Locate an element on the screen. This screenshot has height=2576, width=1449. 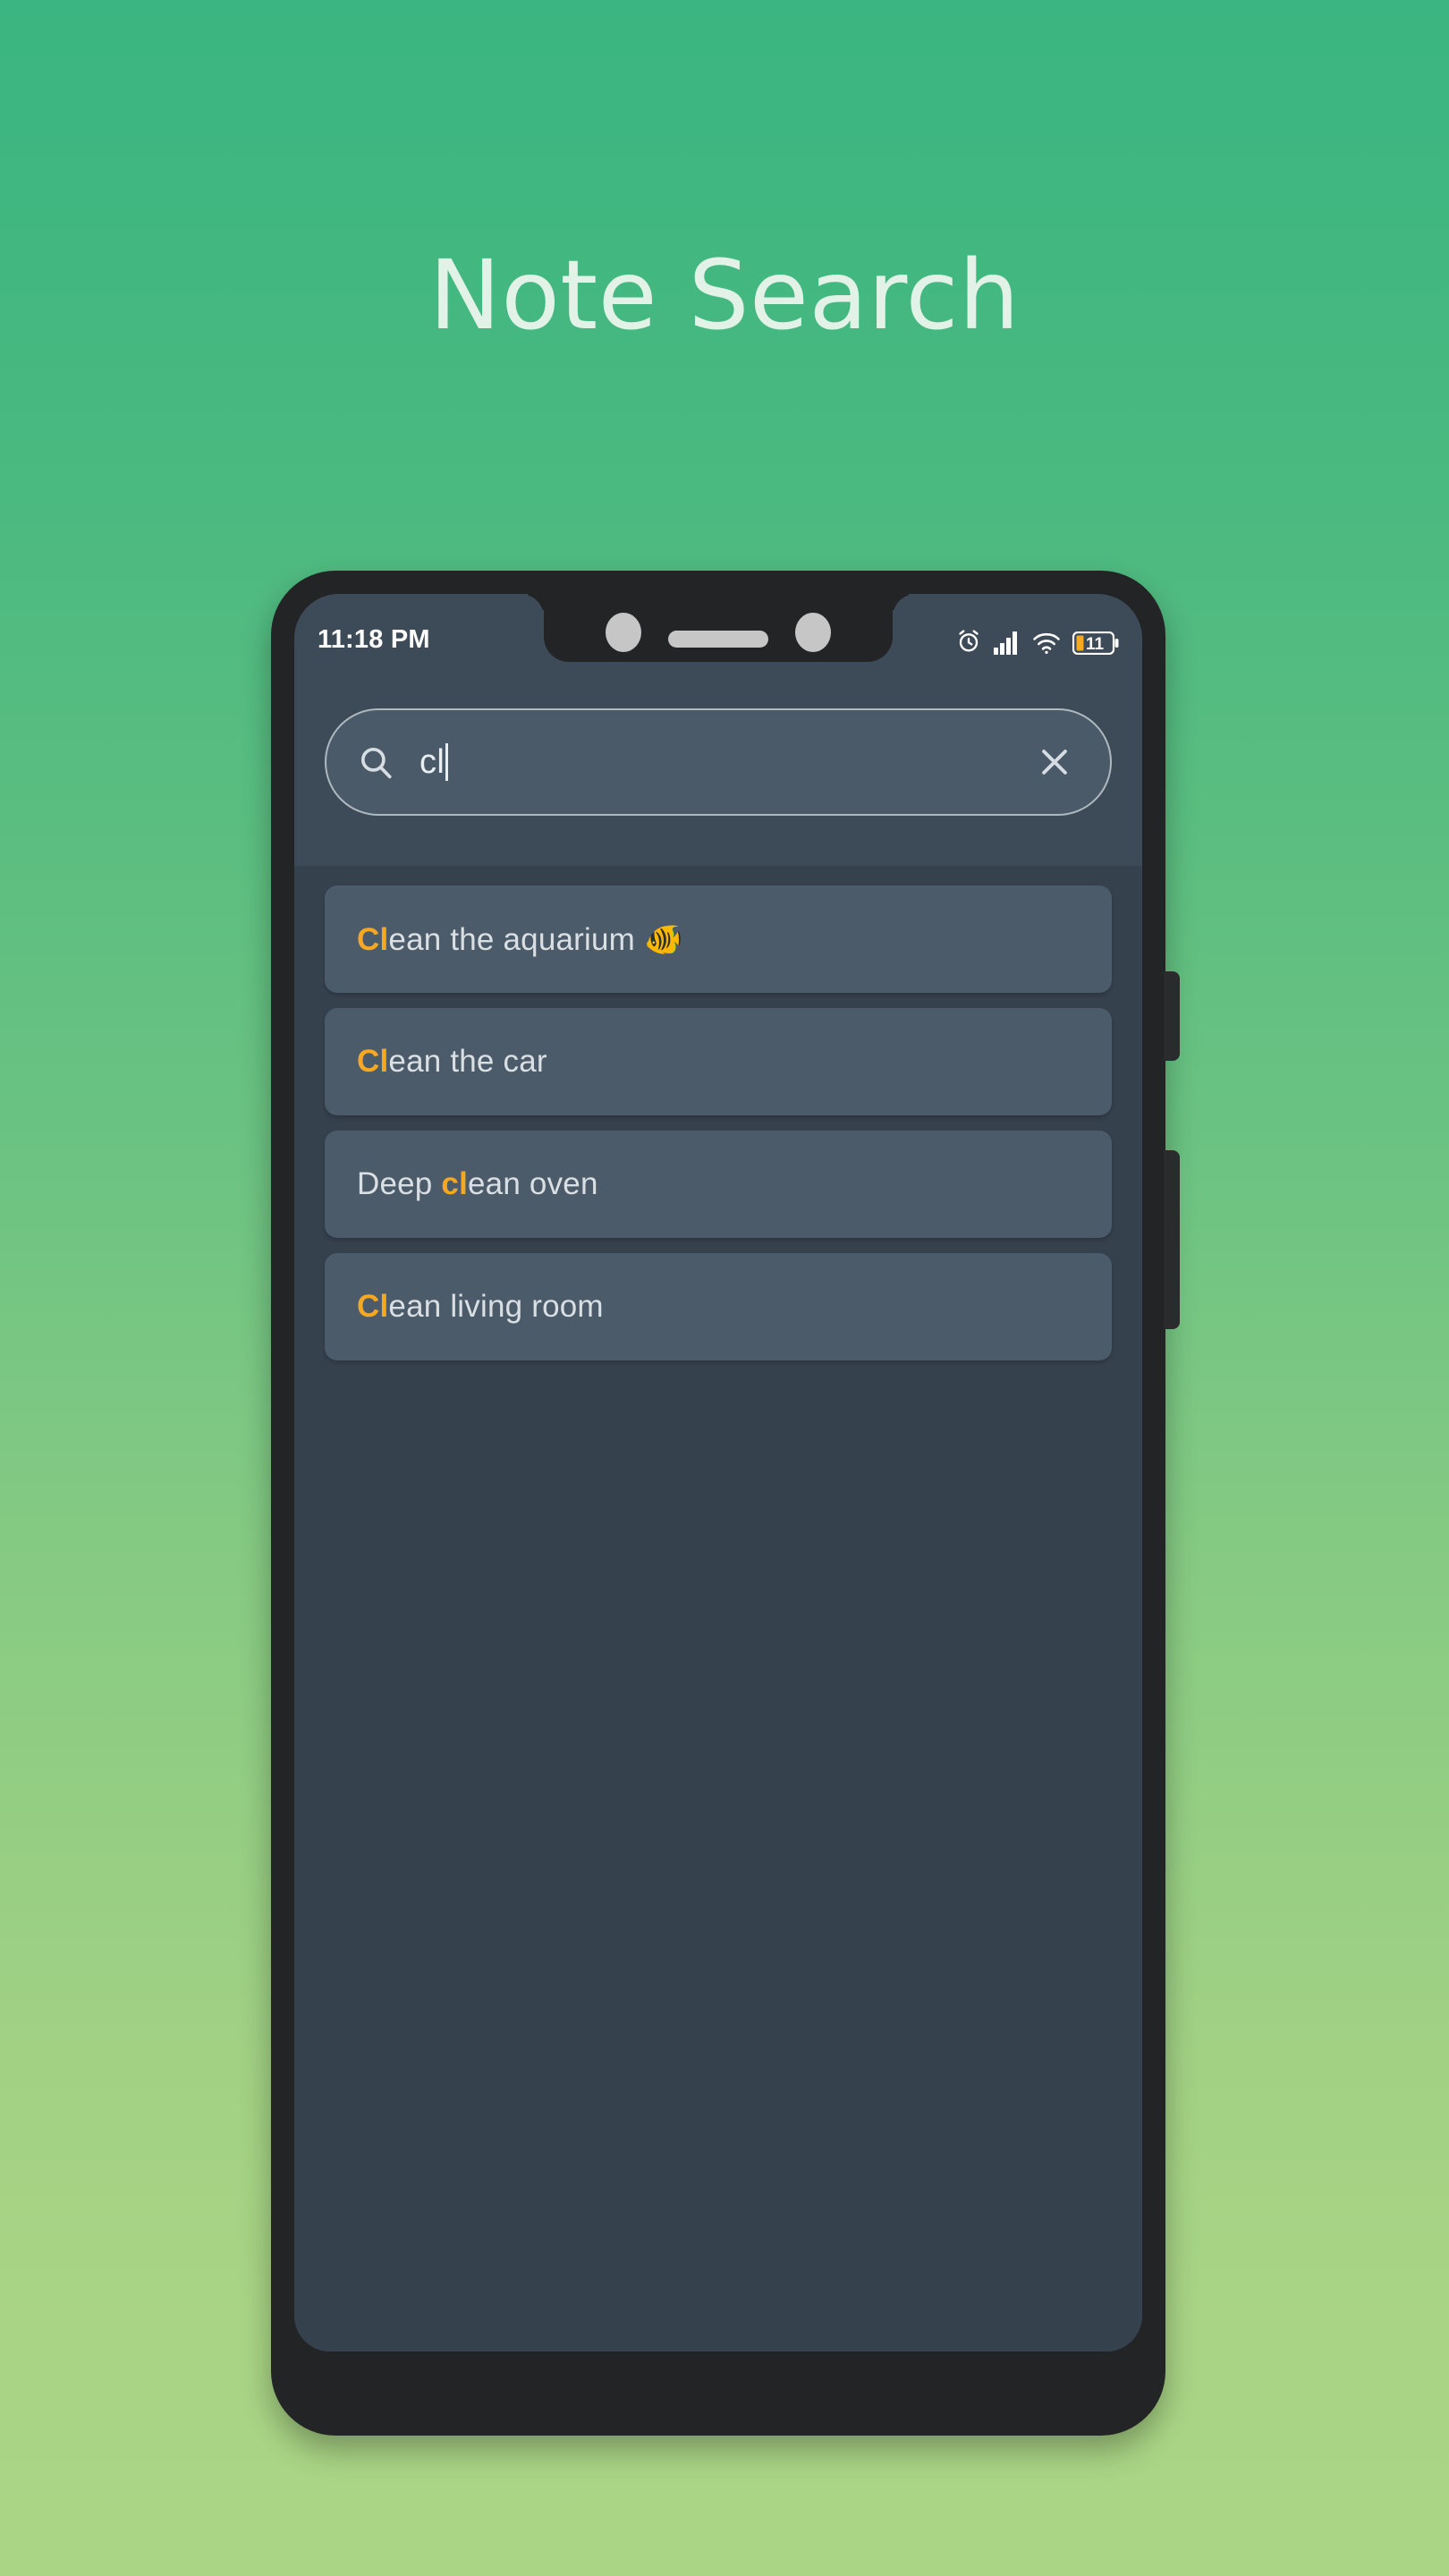
earpiece-speaker-icon is located at coordinates (718, 639).